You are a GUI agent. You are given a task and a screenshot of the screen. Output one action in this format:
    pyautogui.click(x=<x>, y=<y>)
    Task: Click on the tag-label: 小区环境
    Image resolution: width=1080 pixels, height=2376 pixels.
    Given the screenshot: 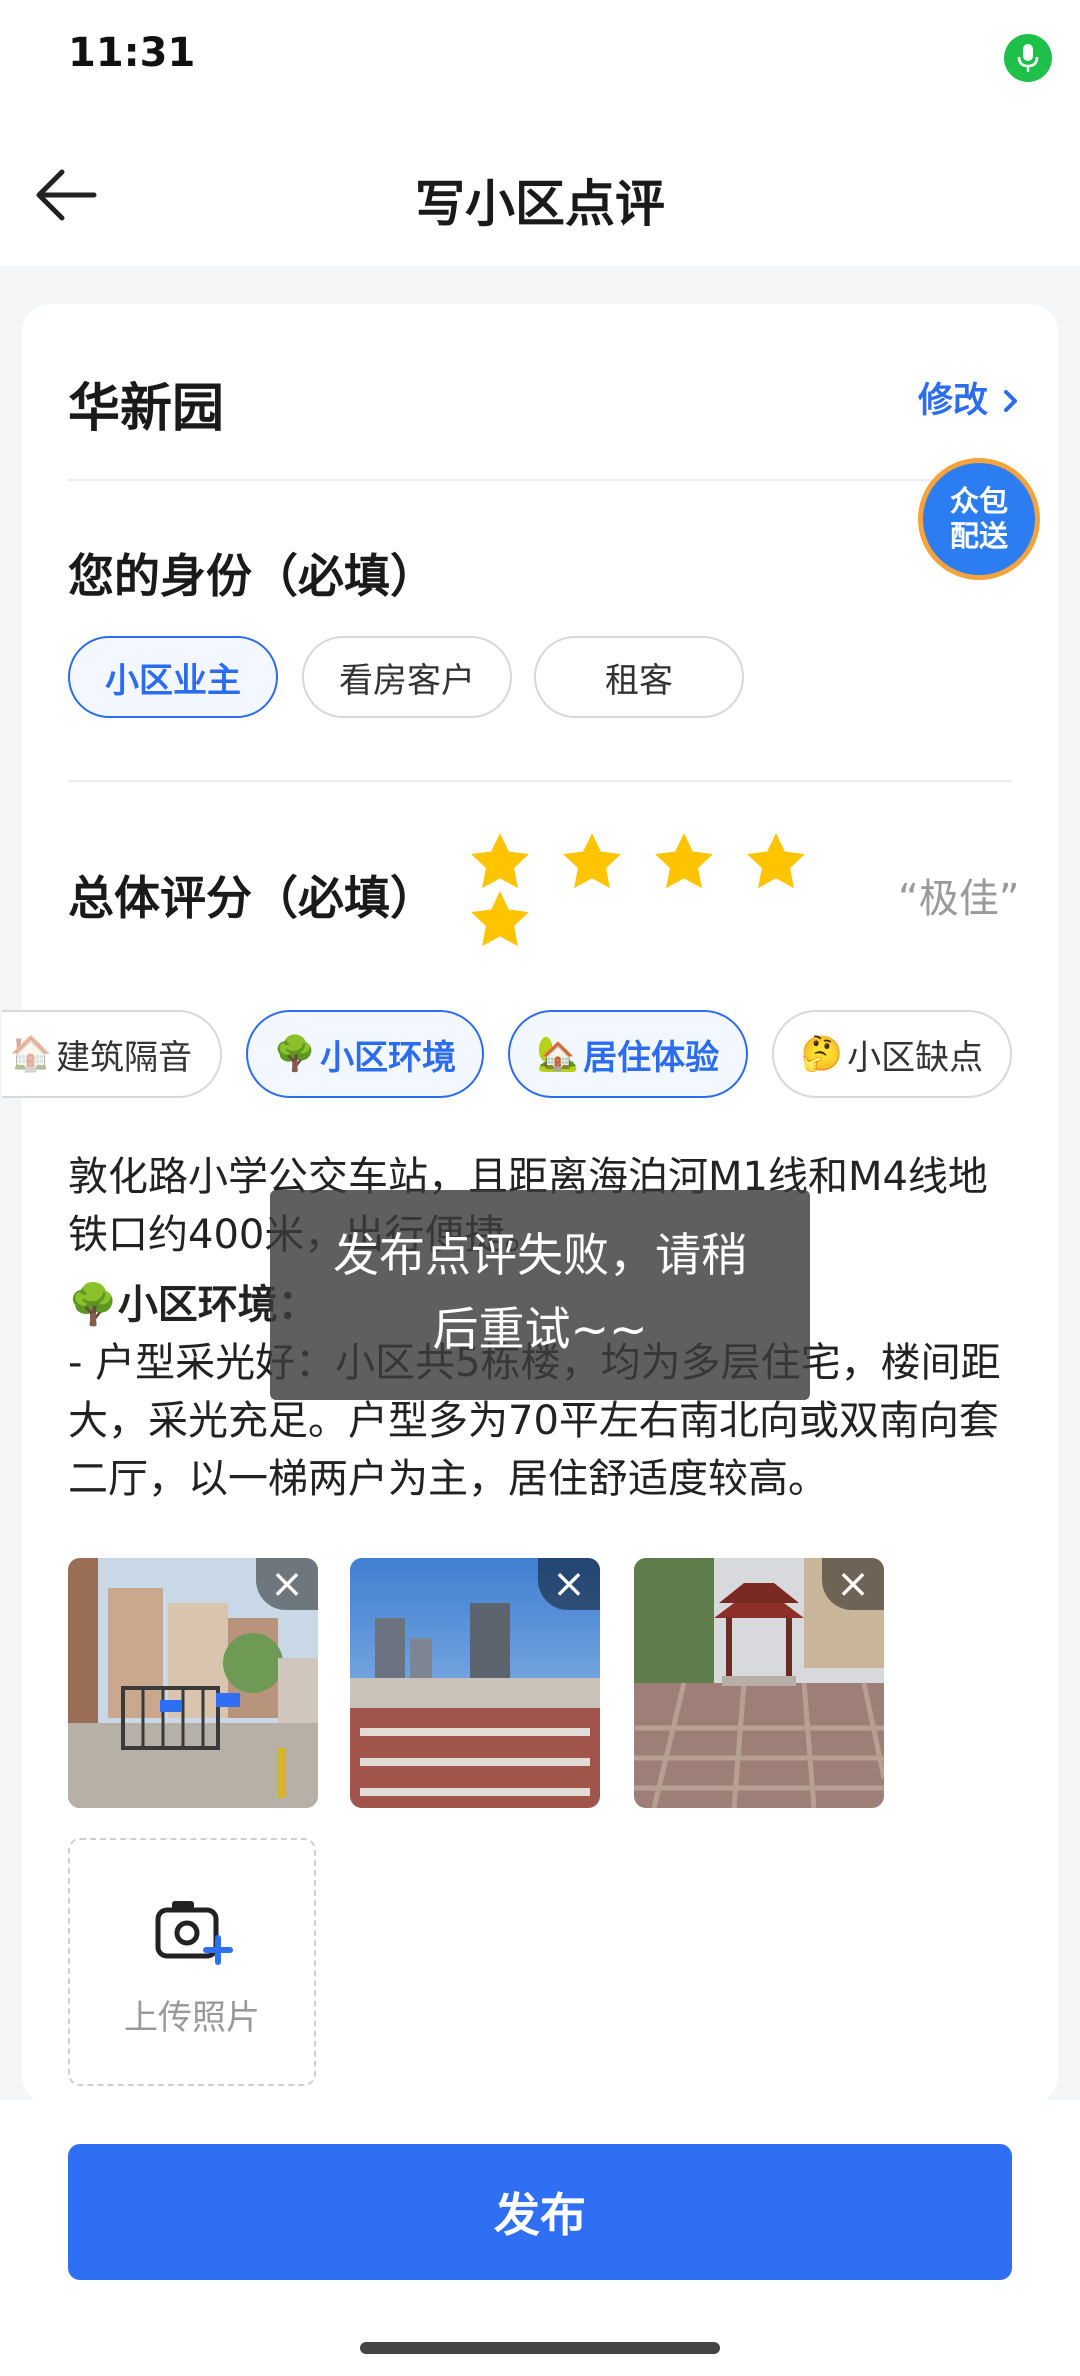 What is the action you would take?
    pyautogui.click(x=388, y=1057)
    